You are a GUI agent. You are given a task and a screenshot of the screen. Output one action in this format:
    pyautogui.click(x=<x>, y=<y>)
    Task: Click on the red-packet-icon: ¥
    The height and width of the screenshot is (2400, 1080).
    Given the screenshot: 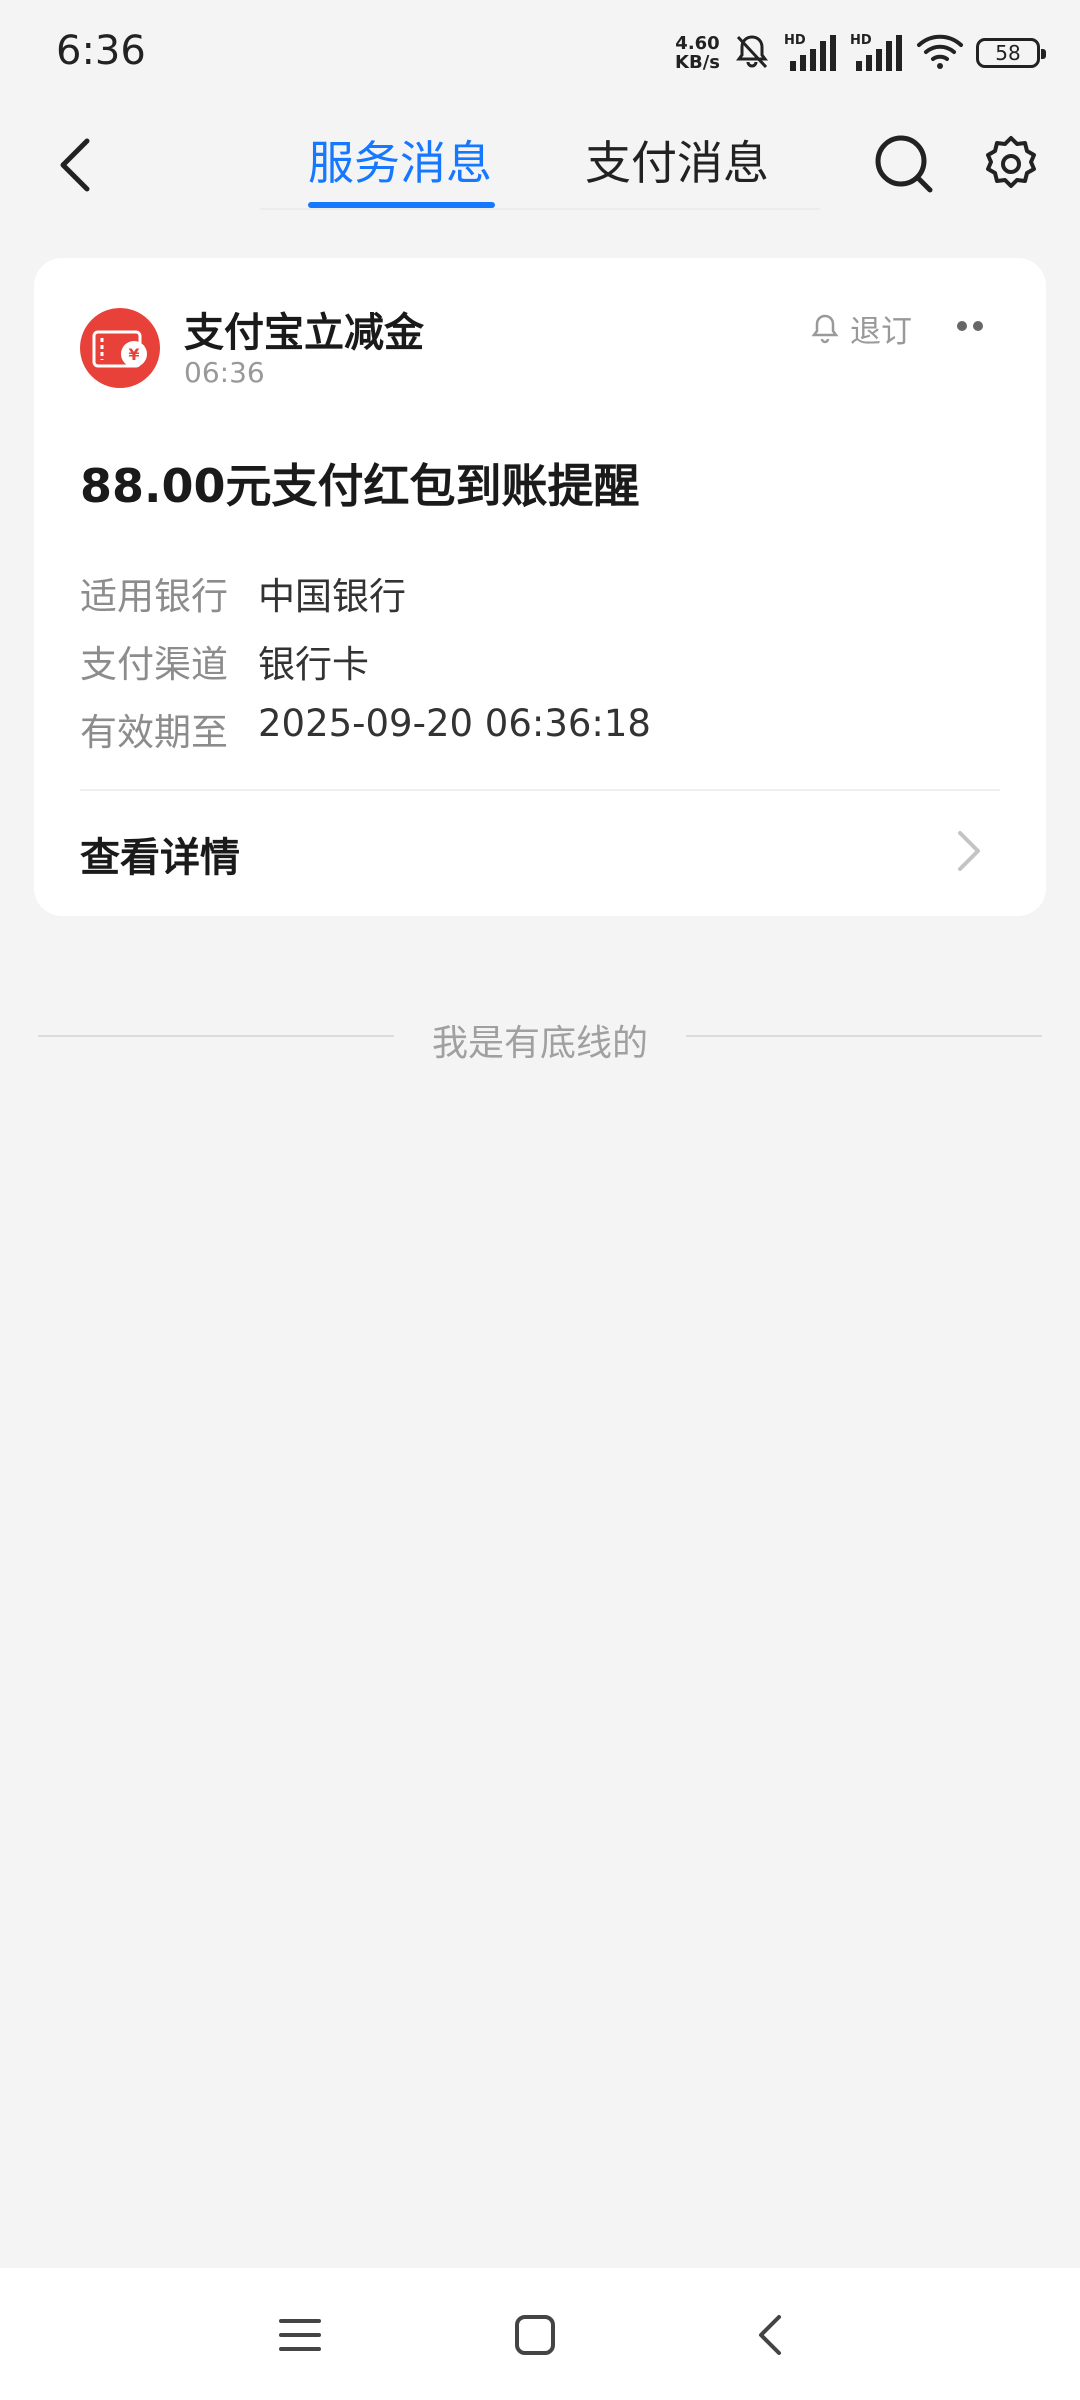 What is the action you would take?
    pyautogui.click(x=120, y=348)
    